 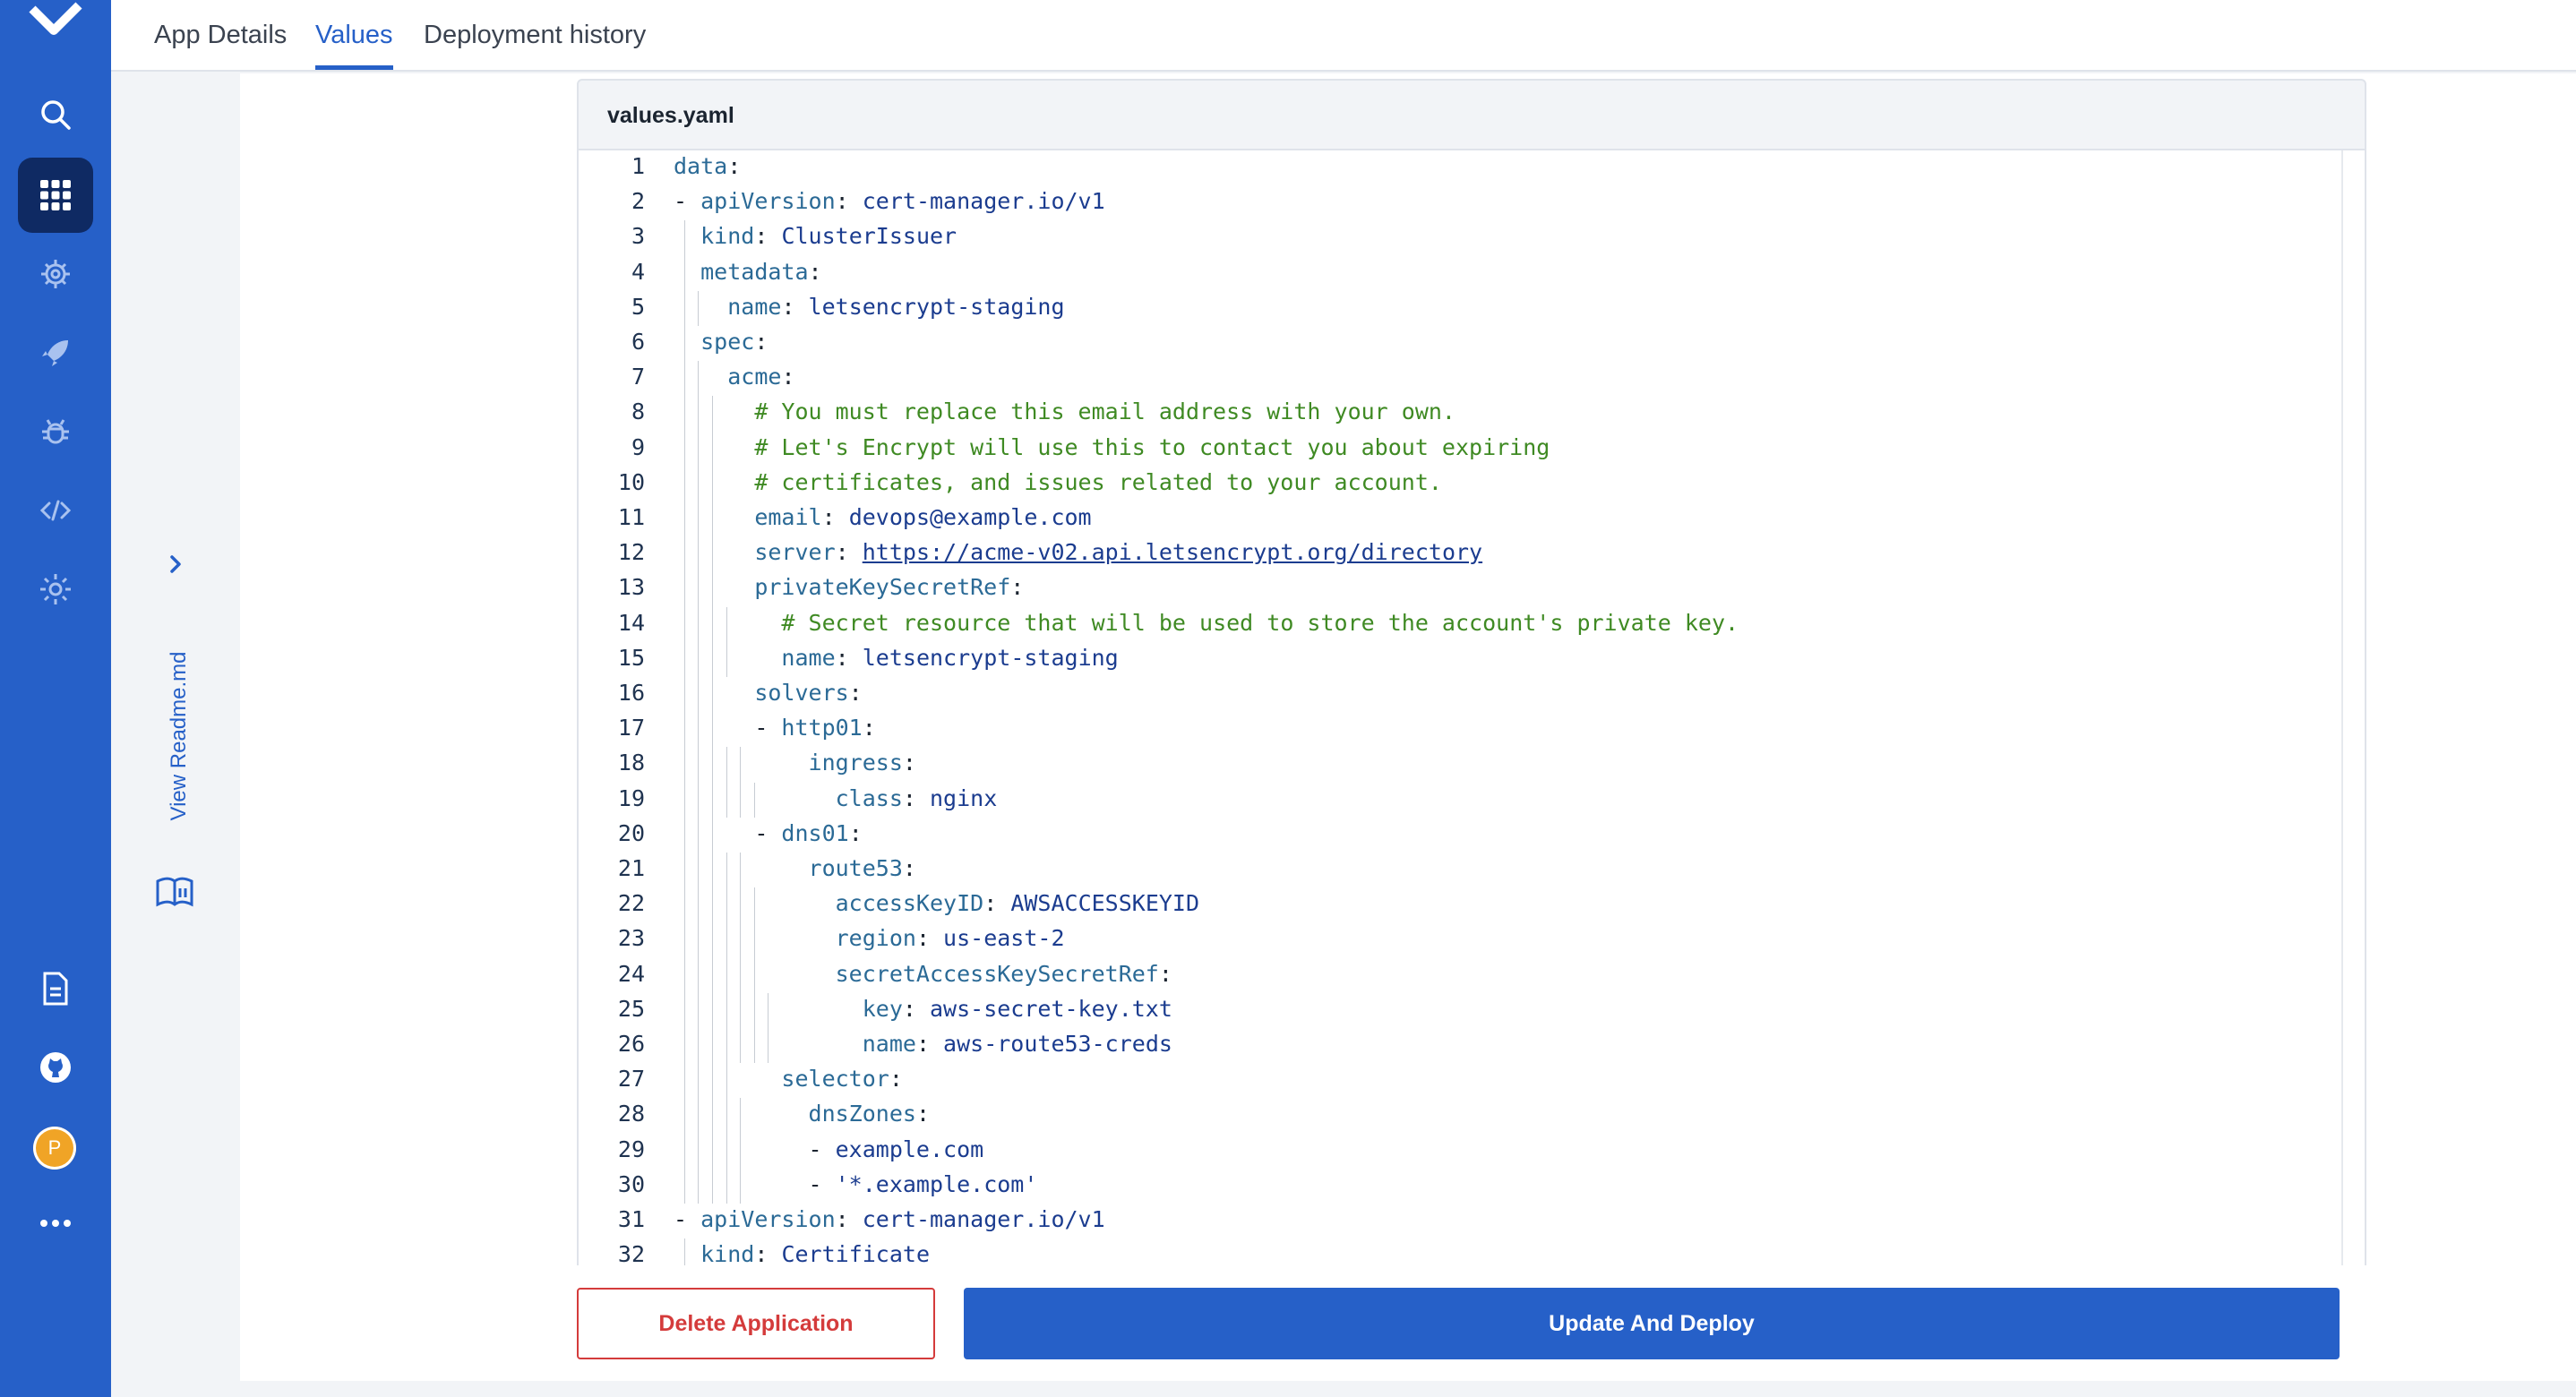 What do you see at coordinates (923, 1183) in the screenshot?
I see `code-text: - '*.example.com'` at bounding box center [923, 1183].